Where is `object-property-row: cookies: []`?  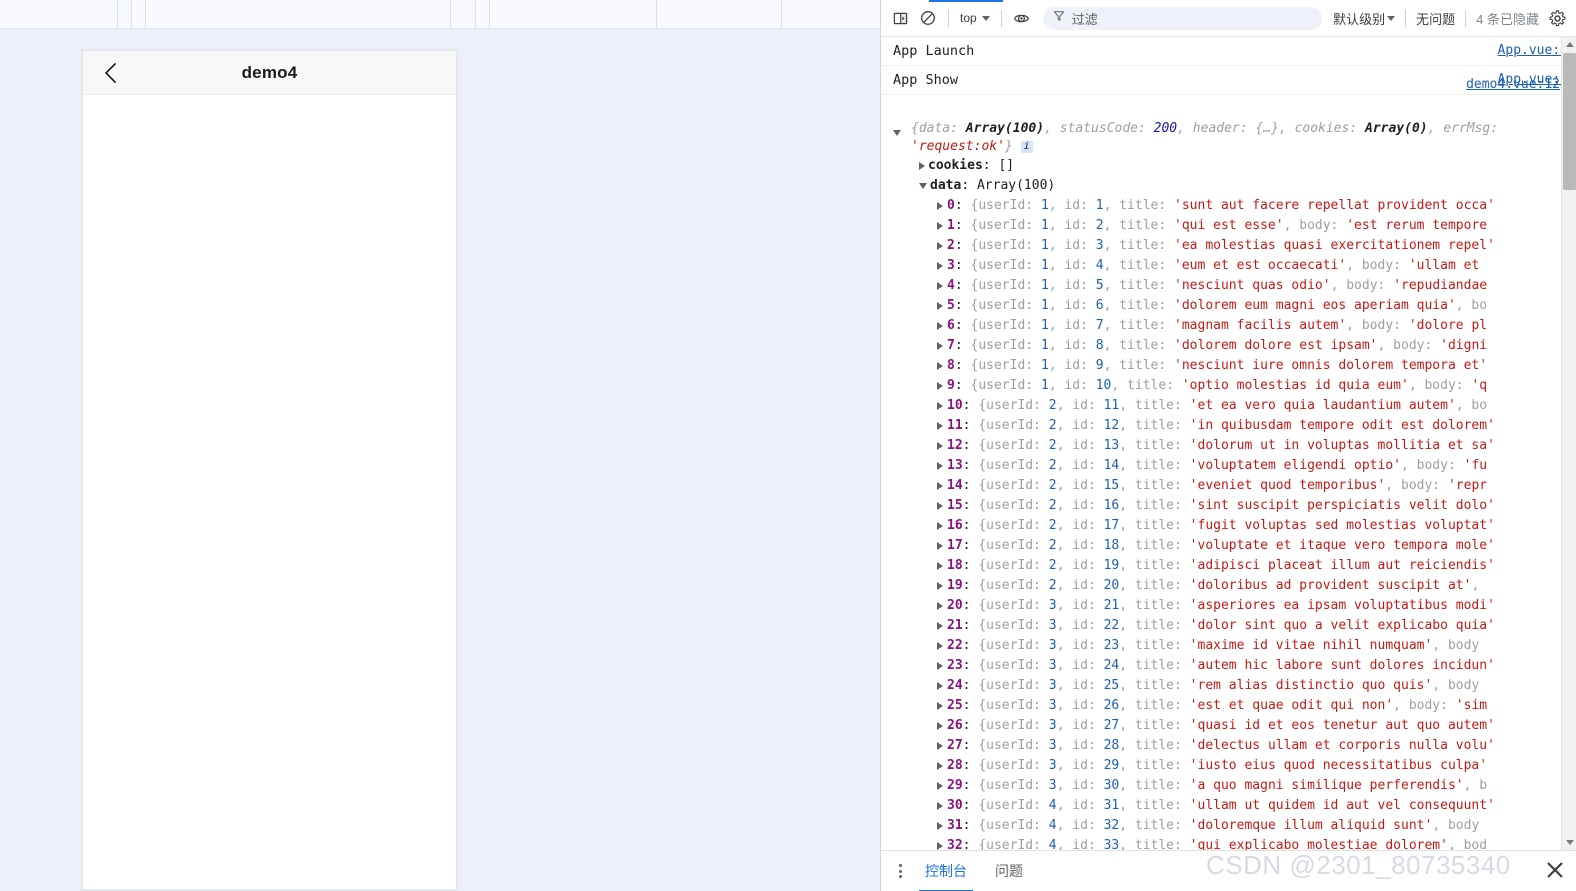
object-property-row: cookies: [] is located at coordinates (1230, 166).